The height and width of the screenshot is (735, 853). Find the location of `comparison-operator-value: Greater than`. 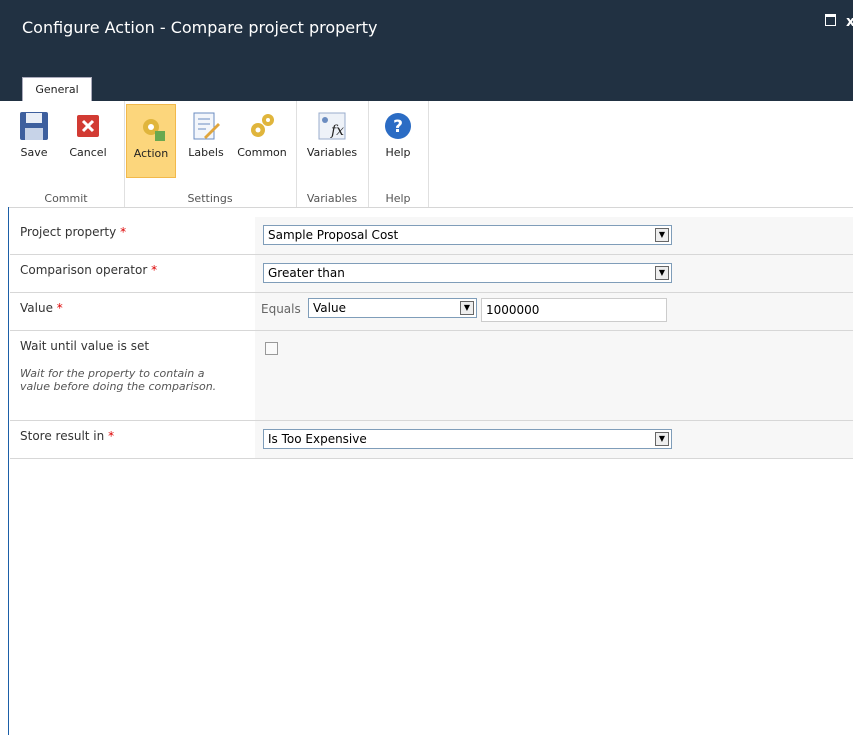

comparison-operator-value: Greater than is located at coordinates (306, 273).